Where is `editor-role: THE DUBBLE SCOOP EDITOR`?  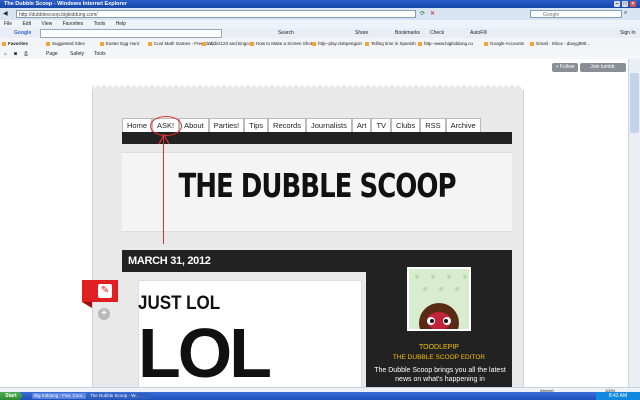
editor-role: THE DUBBLE SCOOP EDITOR is located at coordinates (439, 357).